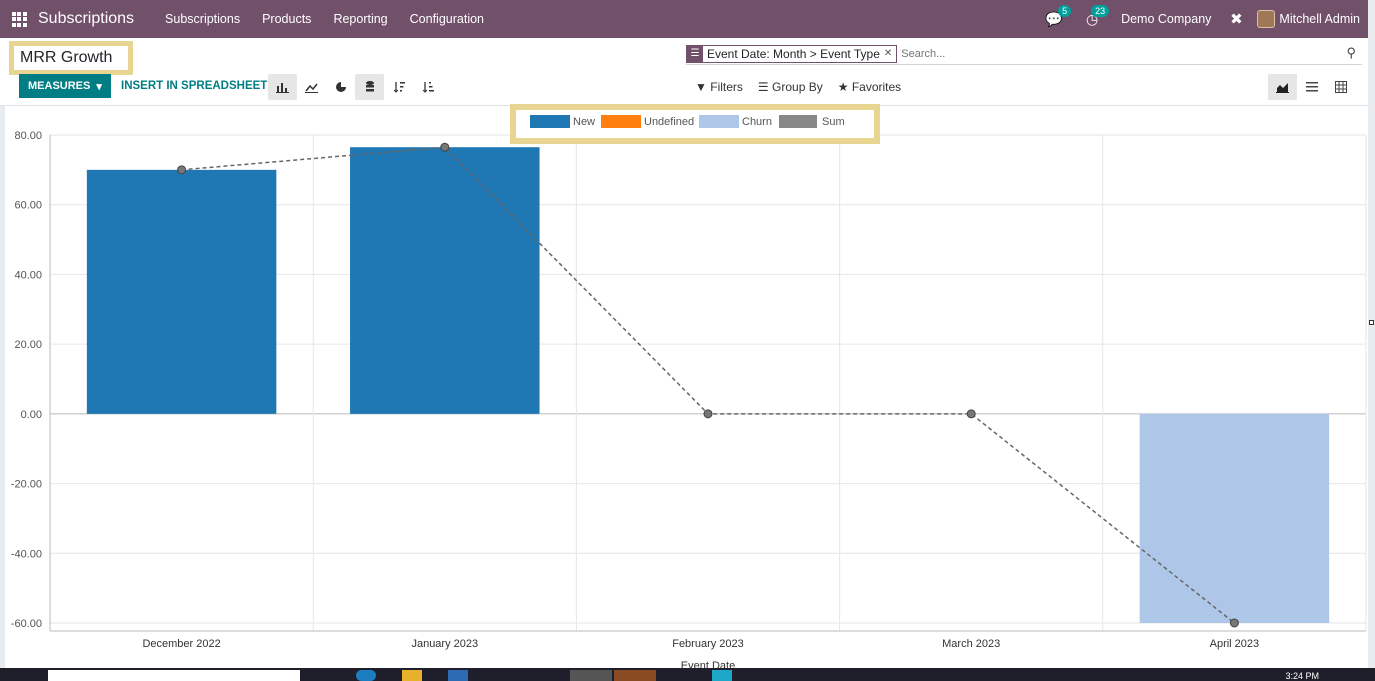 The height and width of the screenshot is (681, 1375). I want to click on file-explorer-icon, so click(412, 675).